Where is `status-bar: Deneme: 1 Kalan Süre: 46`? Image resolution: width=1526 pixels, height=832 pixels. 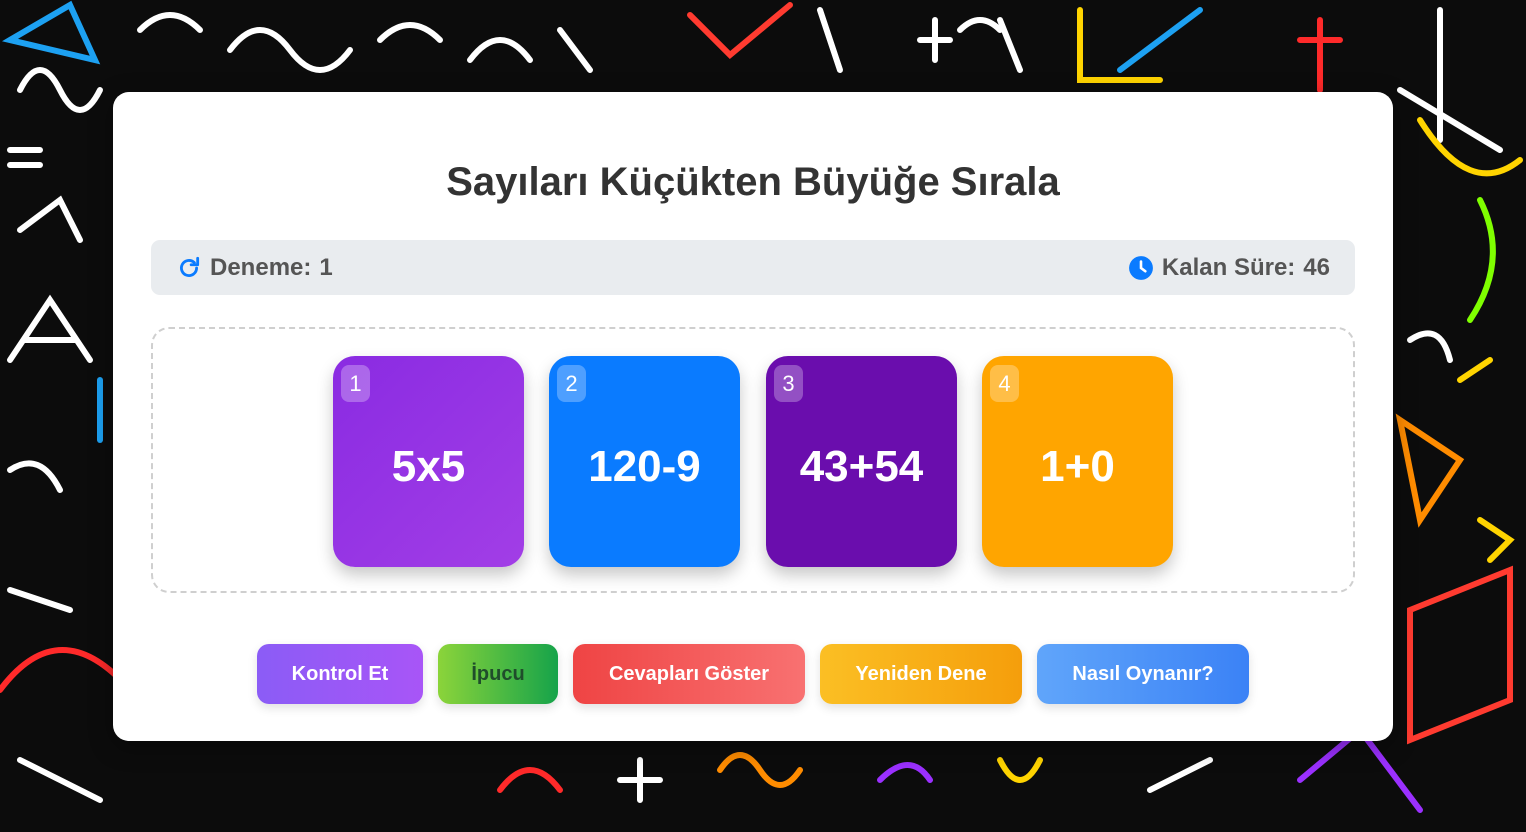 status-bar: Deneme: 1 Kalan Süre: 46 is located at coordinates (753, 267).